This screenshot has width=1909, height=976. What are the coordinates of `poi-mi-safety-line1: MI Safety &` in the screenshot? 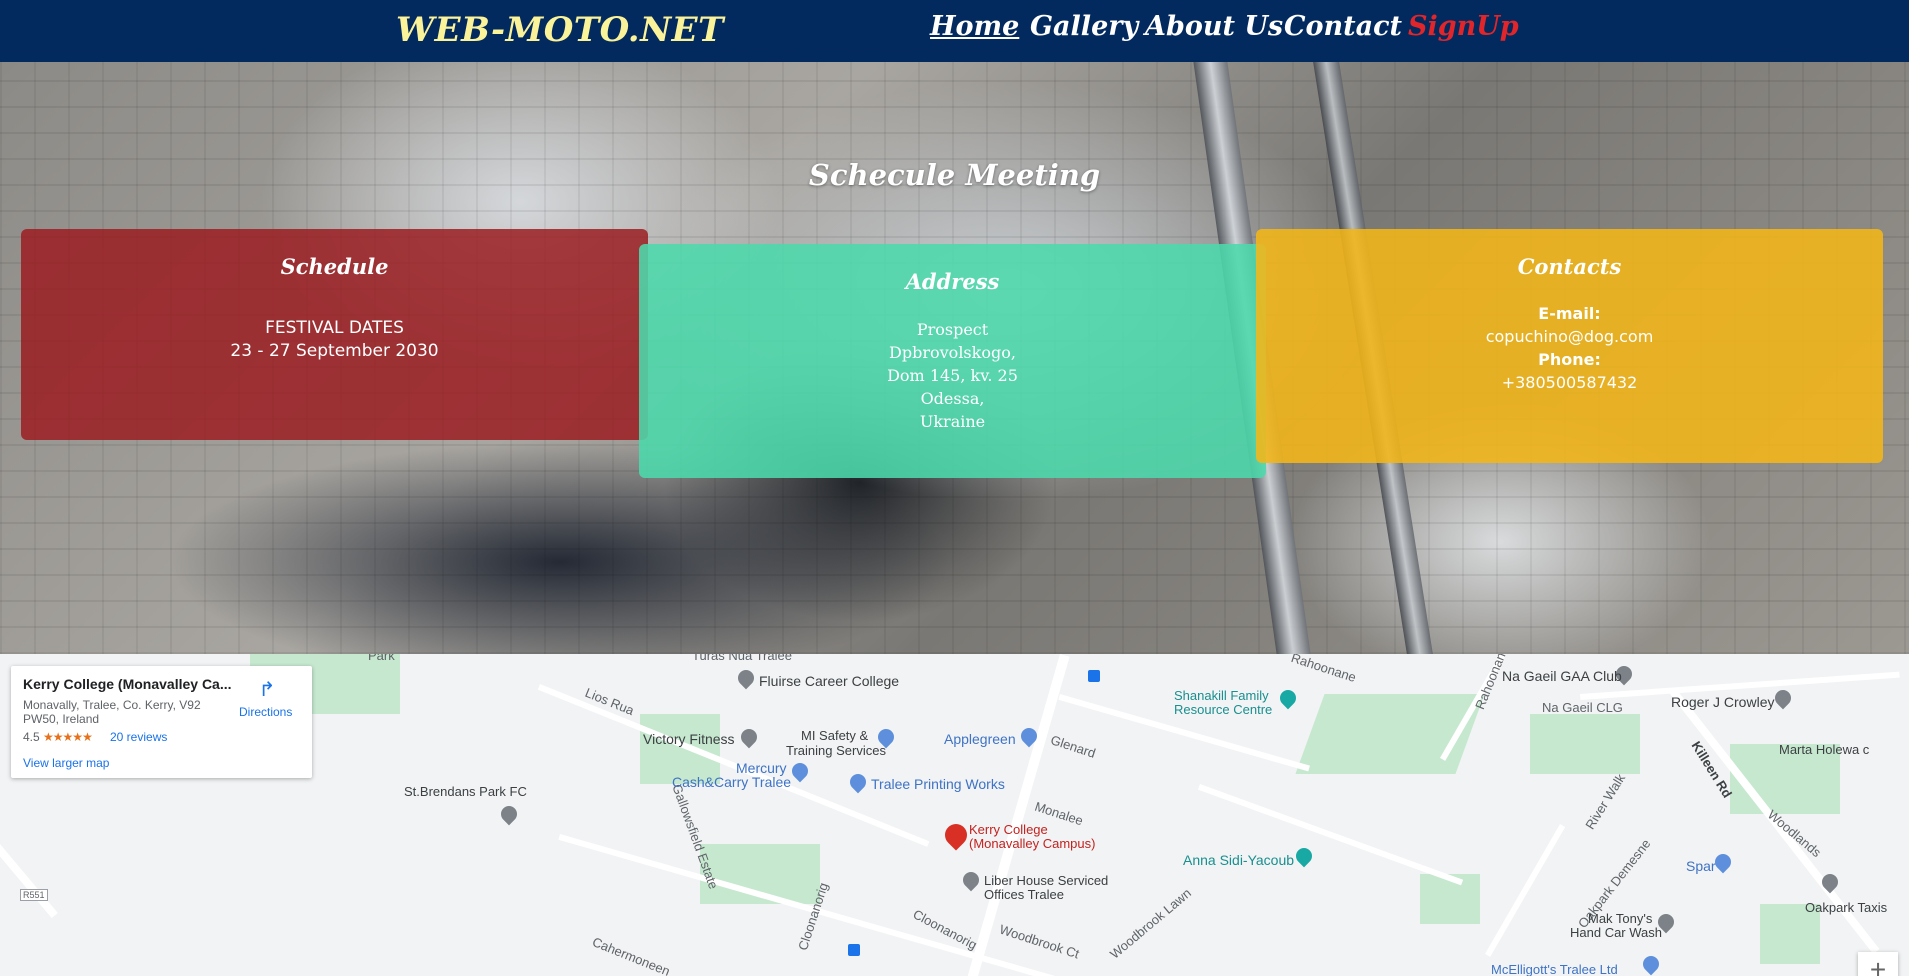 It's located at (835, 735).